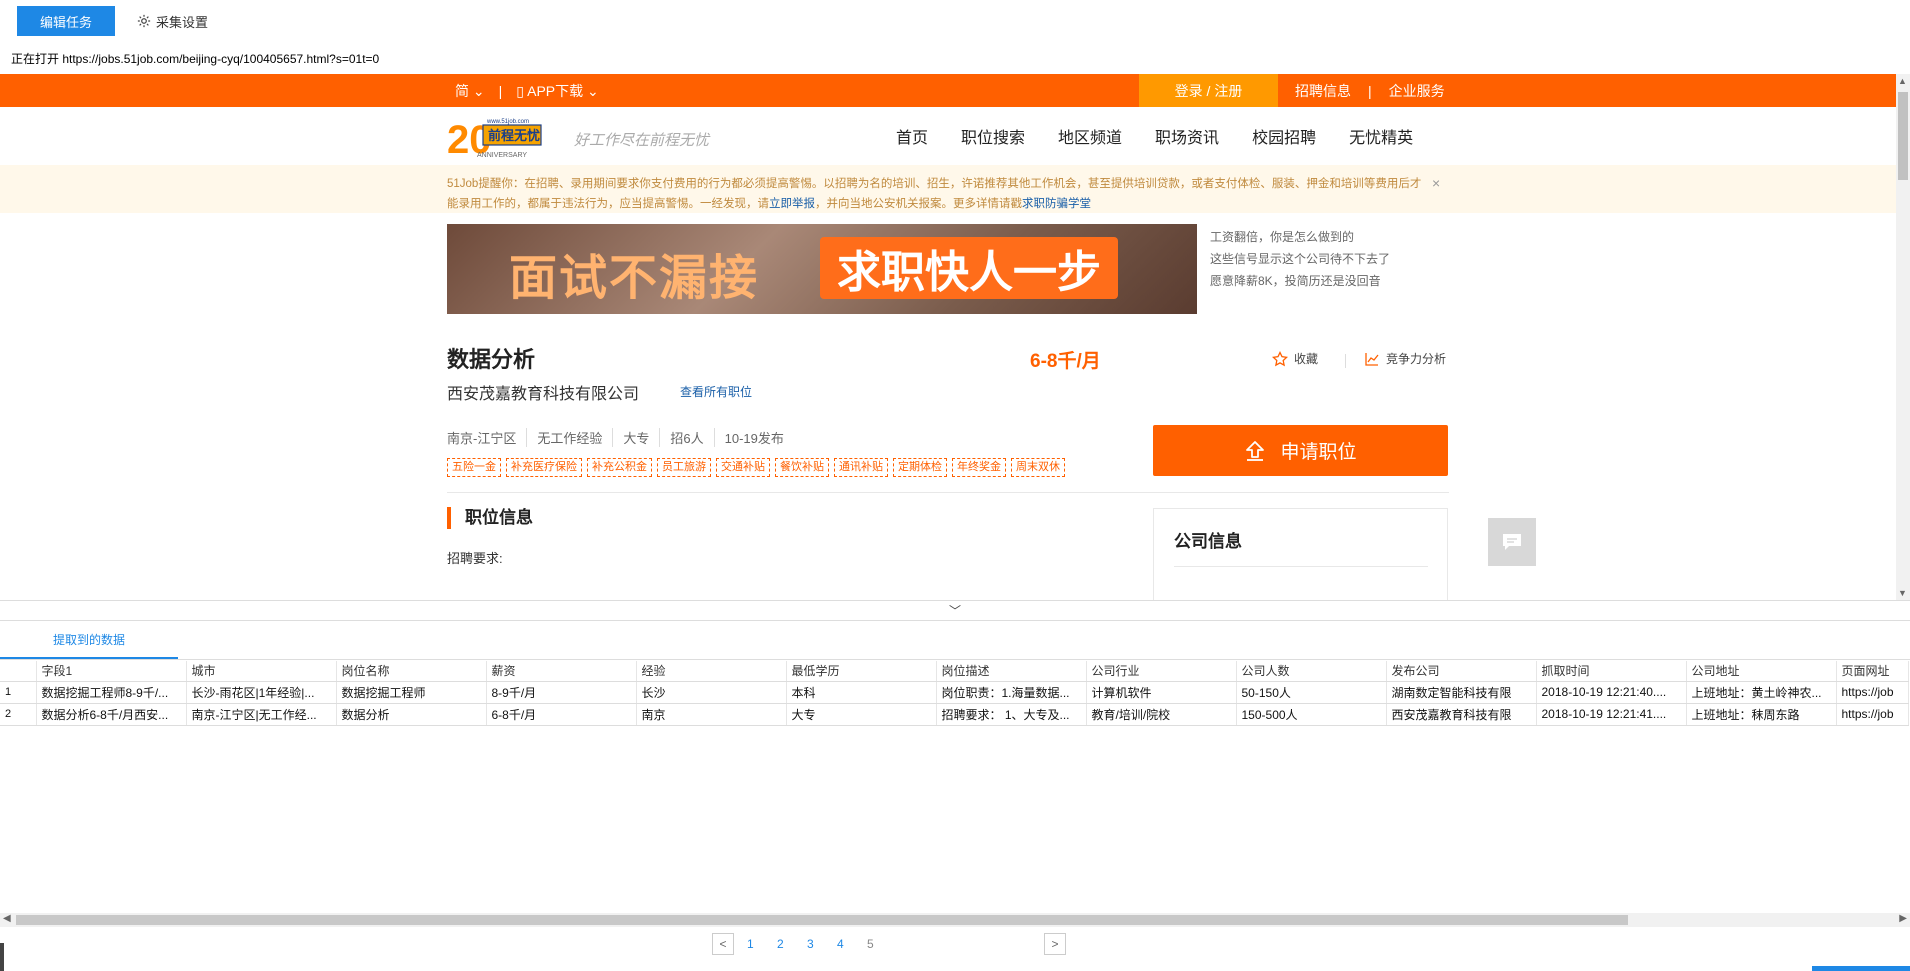  What do you see at coordinates (1323, 91) in the screenshot?
I see `recruit-info-link: 招聘信息` at bounding box center [1323, 91].